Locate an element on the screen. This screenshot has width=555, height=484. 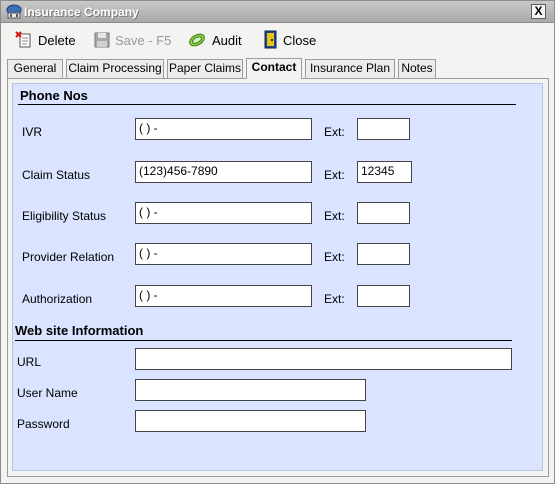
audit-button: Audit is located at coordinates (214, 40).